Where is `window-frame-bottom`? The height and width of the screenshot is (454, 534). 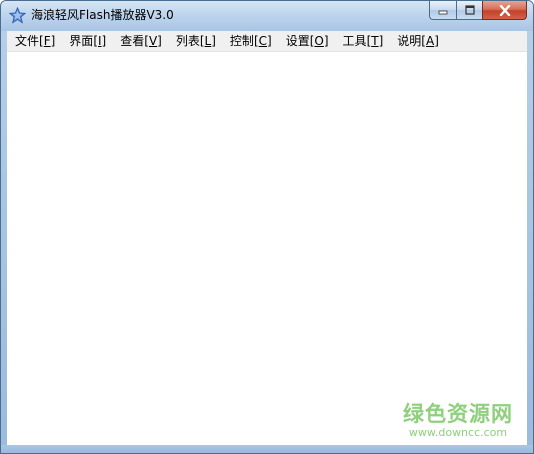
window-frame-bottom is located at coordinates (267, 449).